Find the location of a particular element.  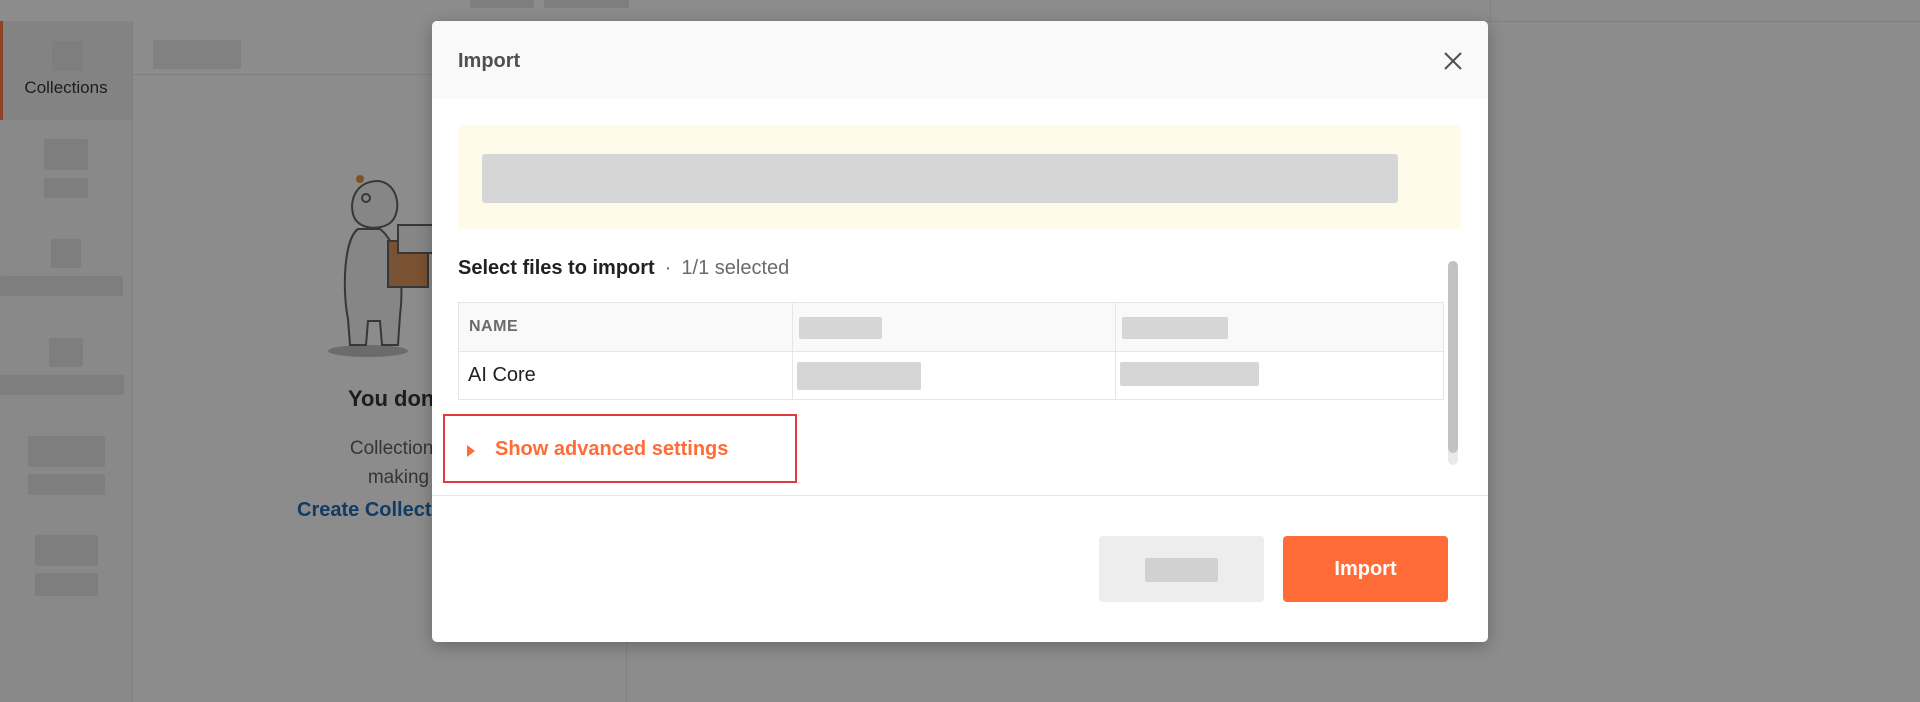

secondary-button is located at coordinates (1181, 569).